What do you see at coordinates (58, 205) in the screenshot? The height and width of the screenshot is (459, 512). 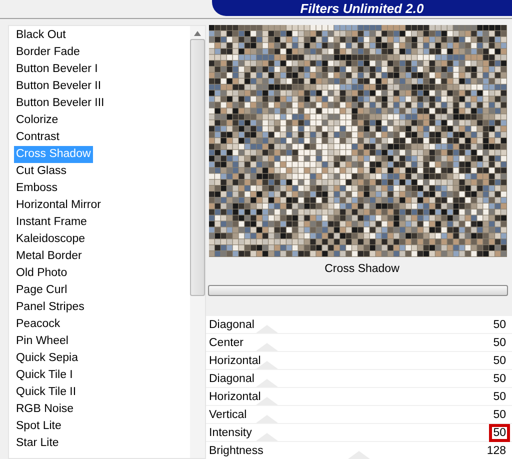 I see `filter-item: Horizontal Mirror` at bounding box center [58, 205].